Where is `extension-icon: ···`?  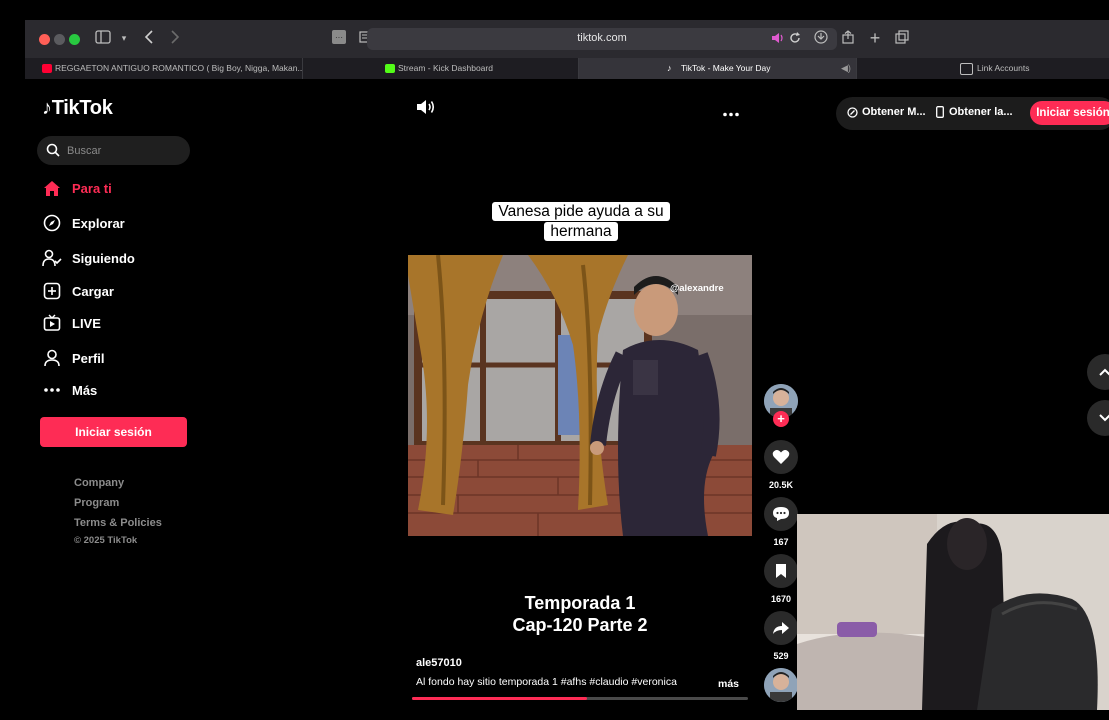
extension-icon: ··· is located at coordinates (339, 38).